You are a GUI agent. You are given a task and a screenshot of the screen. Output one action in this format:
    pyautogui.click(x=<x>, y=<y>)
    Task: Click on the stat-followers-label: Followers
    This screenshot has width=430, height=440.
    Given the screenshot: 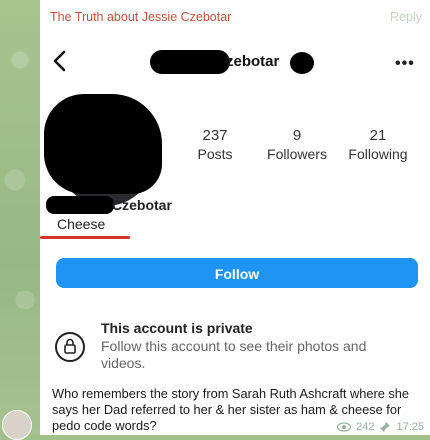 What is the action you would take?
    pyautogui.click(x=297, y=154)
    